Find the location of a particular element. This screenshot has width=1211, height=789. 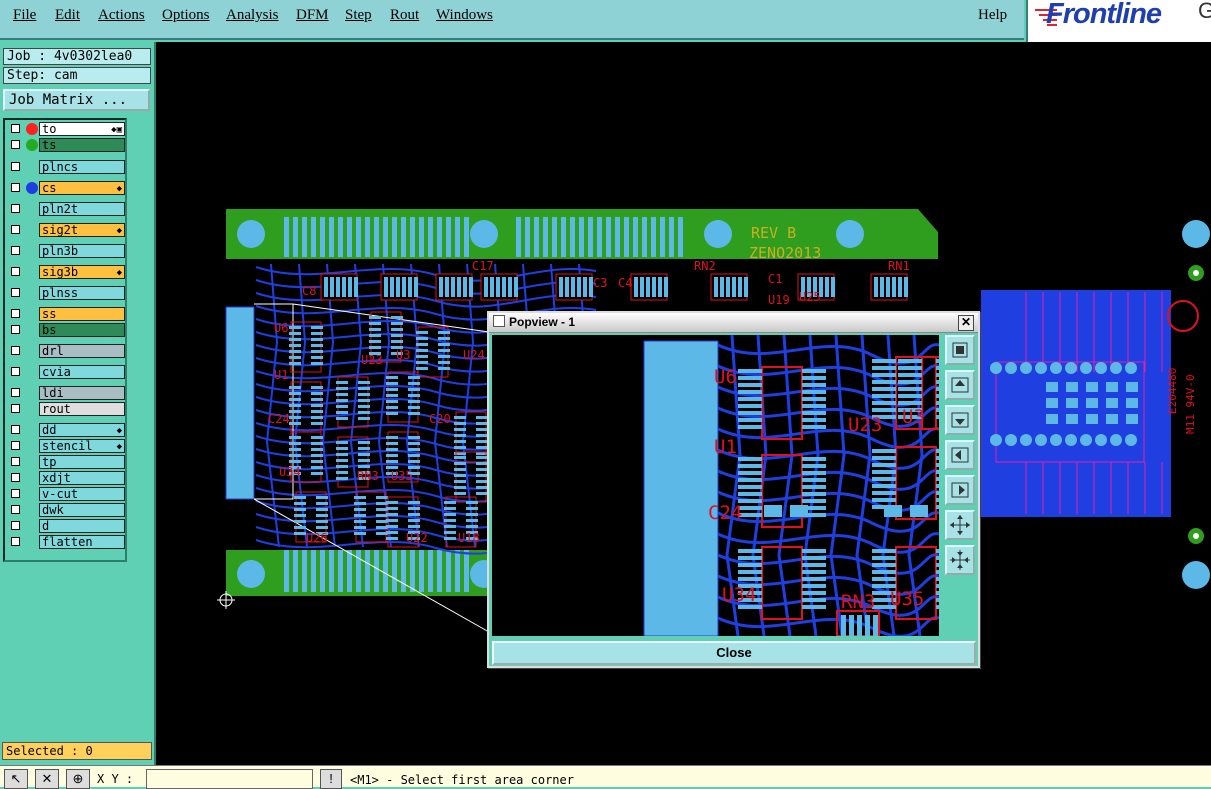

layer-name: ss is located at coordinates (82, 314).